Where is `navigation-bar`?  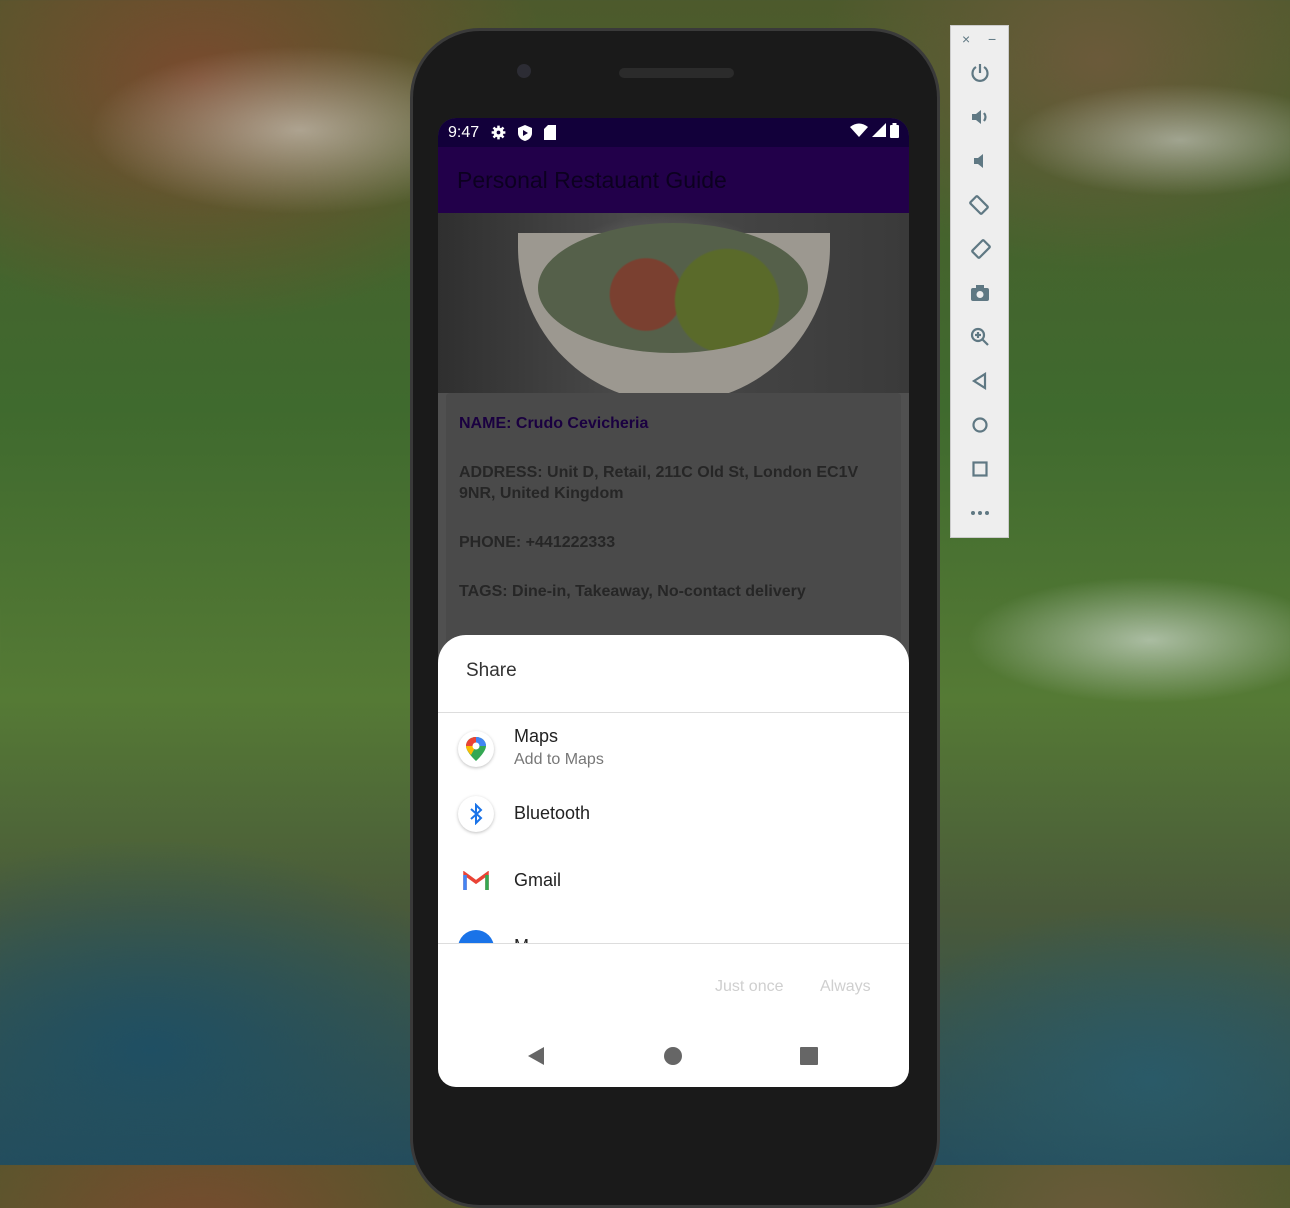
navigation-bar is located at coordinates (673, 1055).